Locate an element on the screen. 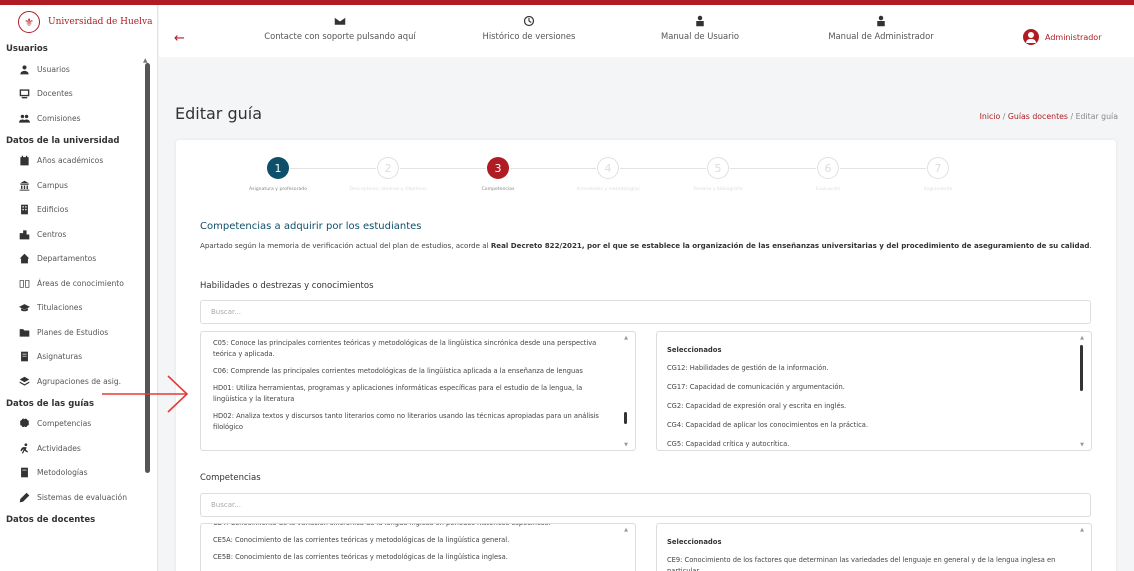 This screenshot has width=1134, height=571. manual-admin-icon is located at coordinates (881, 21).